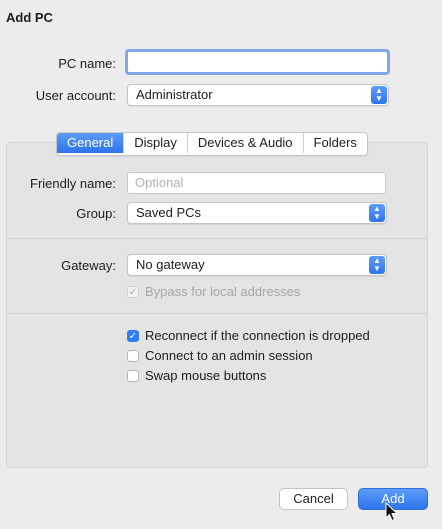 This screenshot has width=442, height=529. Describe the element at coordinates (223, 291) in the screenshot. I see `bypass-label: Bypass for local addresses` at that location.